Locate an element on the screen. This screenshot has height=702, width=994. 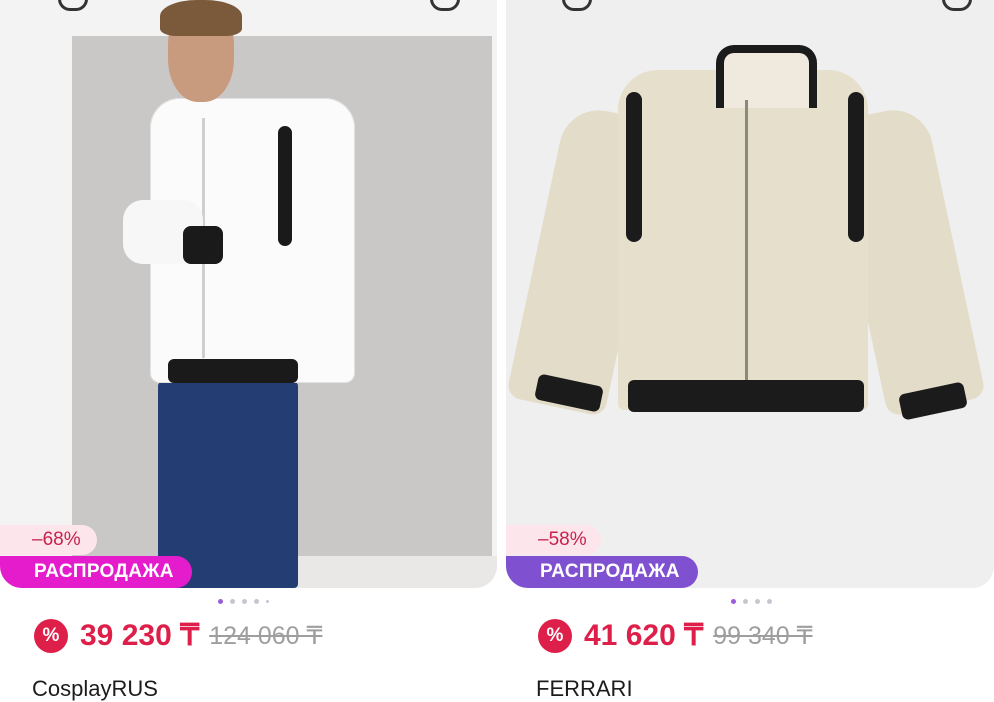
jacket-body is located at coordinates (743, 240).